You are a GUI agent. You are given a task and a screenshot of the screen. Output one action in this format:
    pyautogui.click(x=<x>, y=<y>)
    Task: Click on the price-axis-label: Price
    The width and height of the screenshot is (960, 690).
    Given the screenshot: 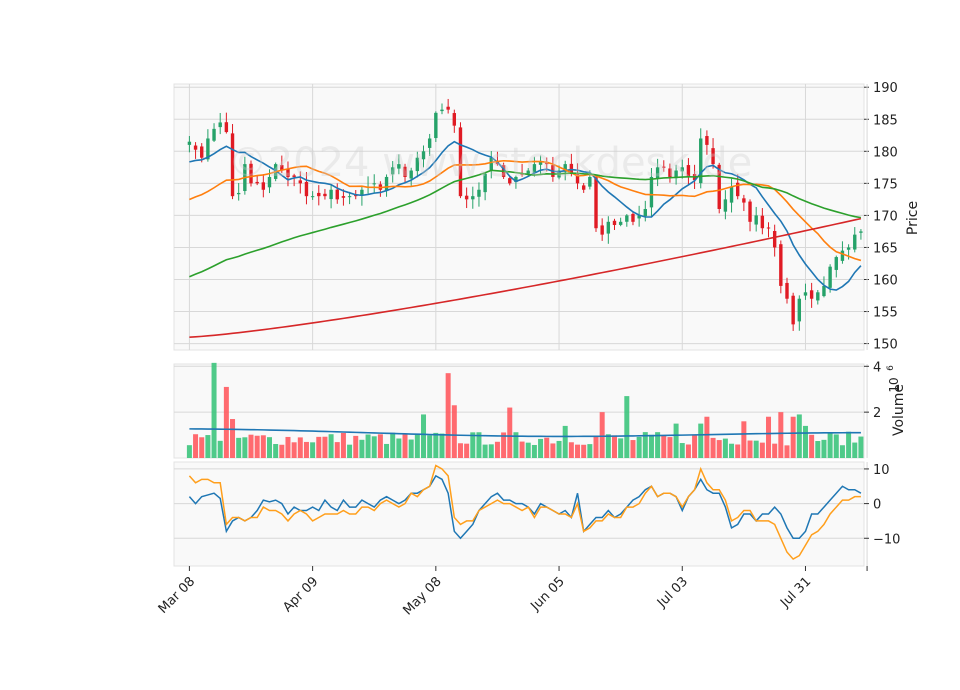 What is the action you would take?
    pyautogui.click(x=913, y=218)
    